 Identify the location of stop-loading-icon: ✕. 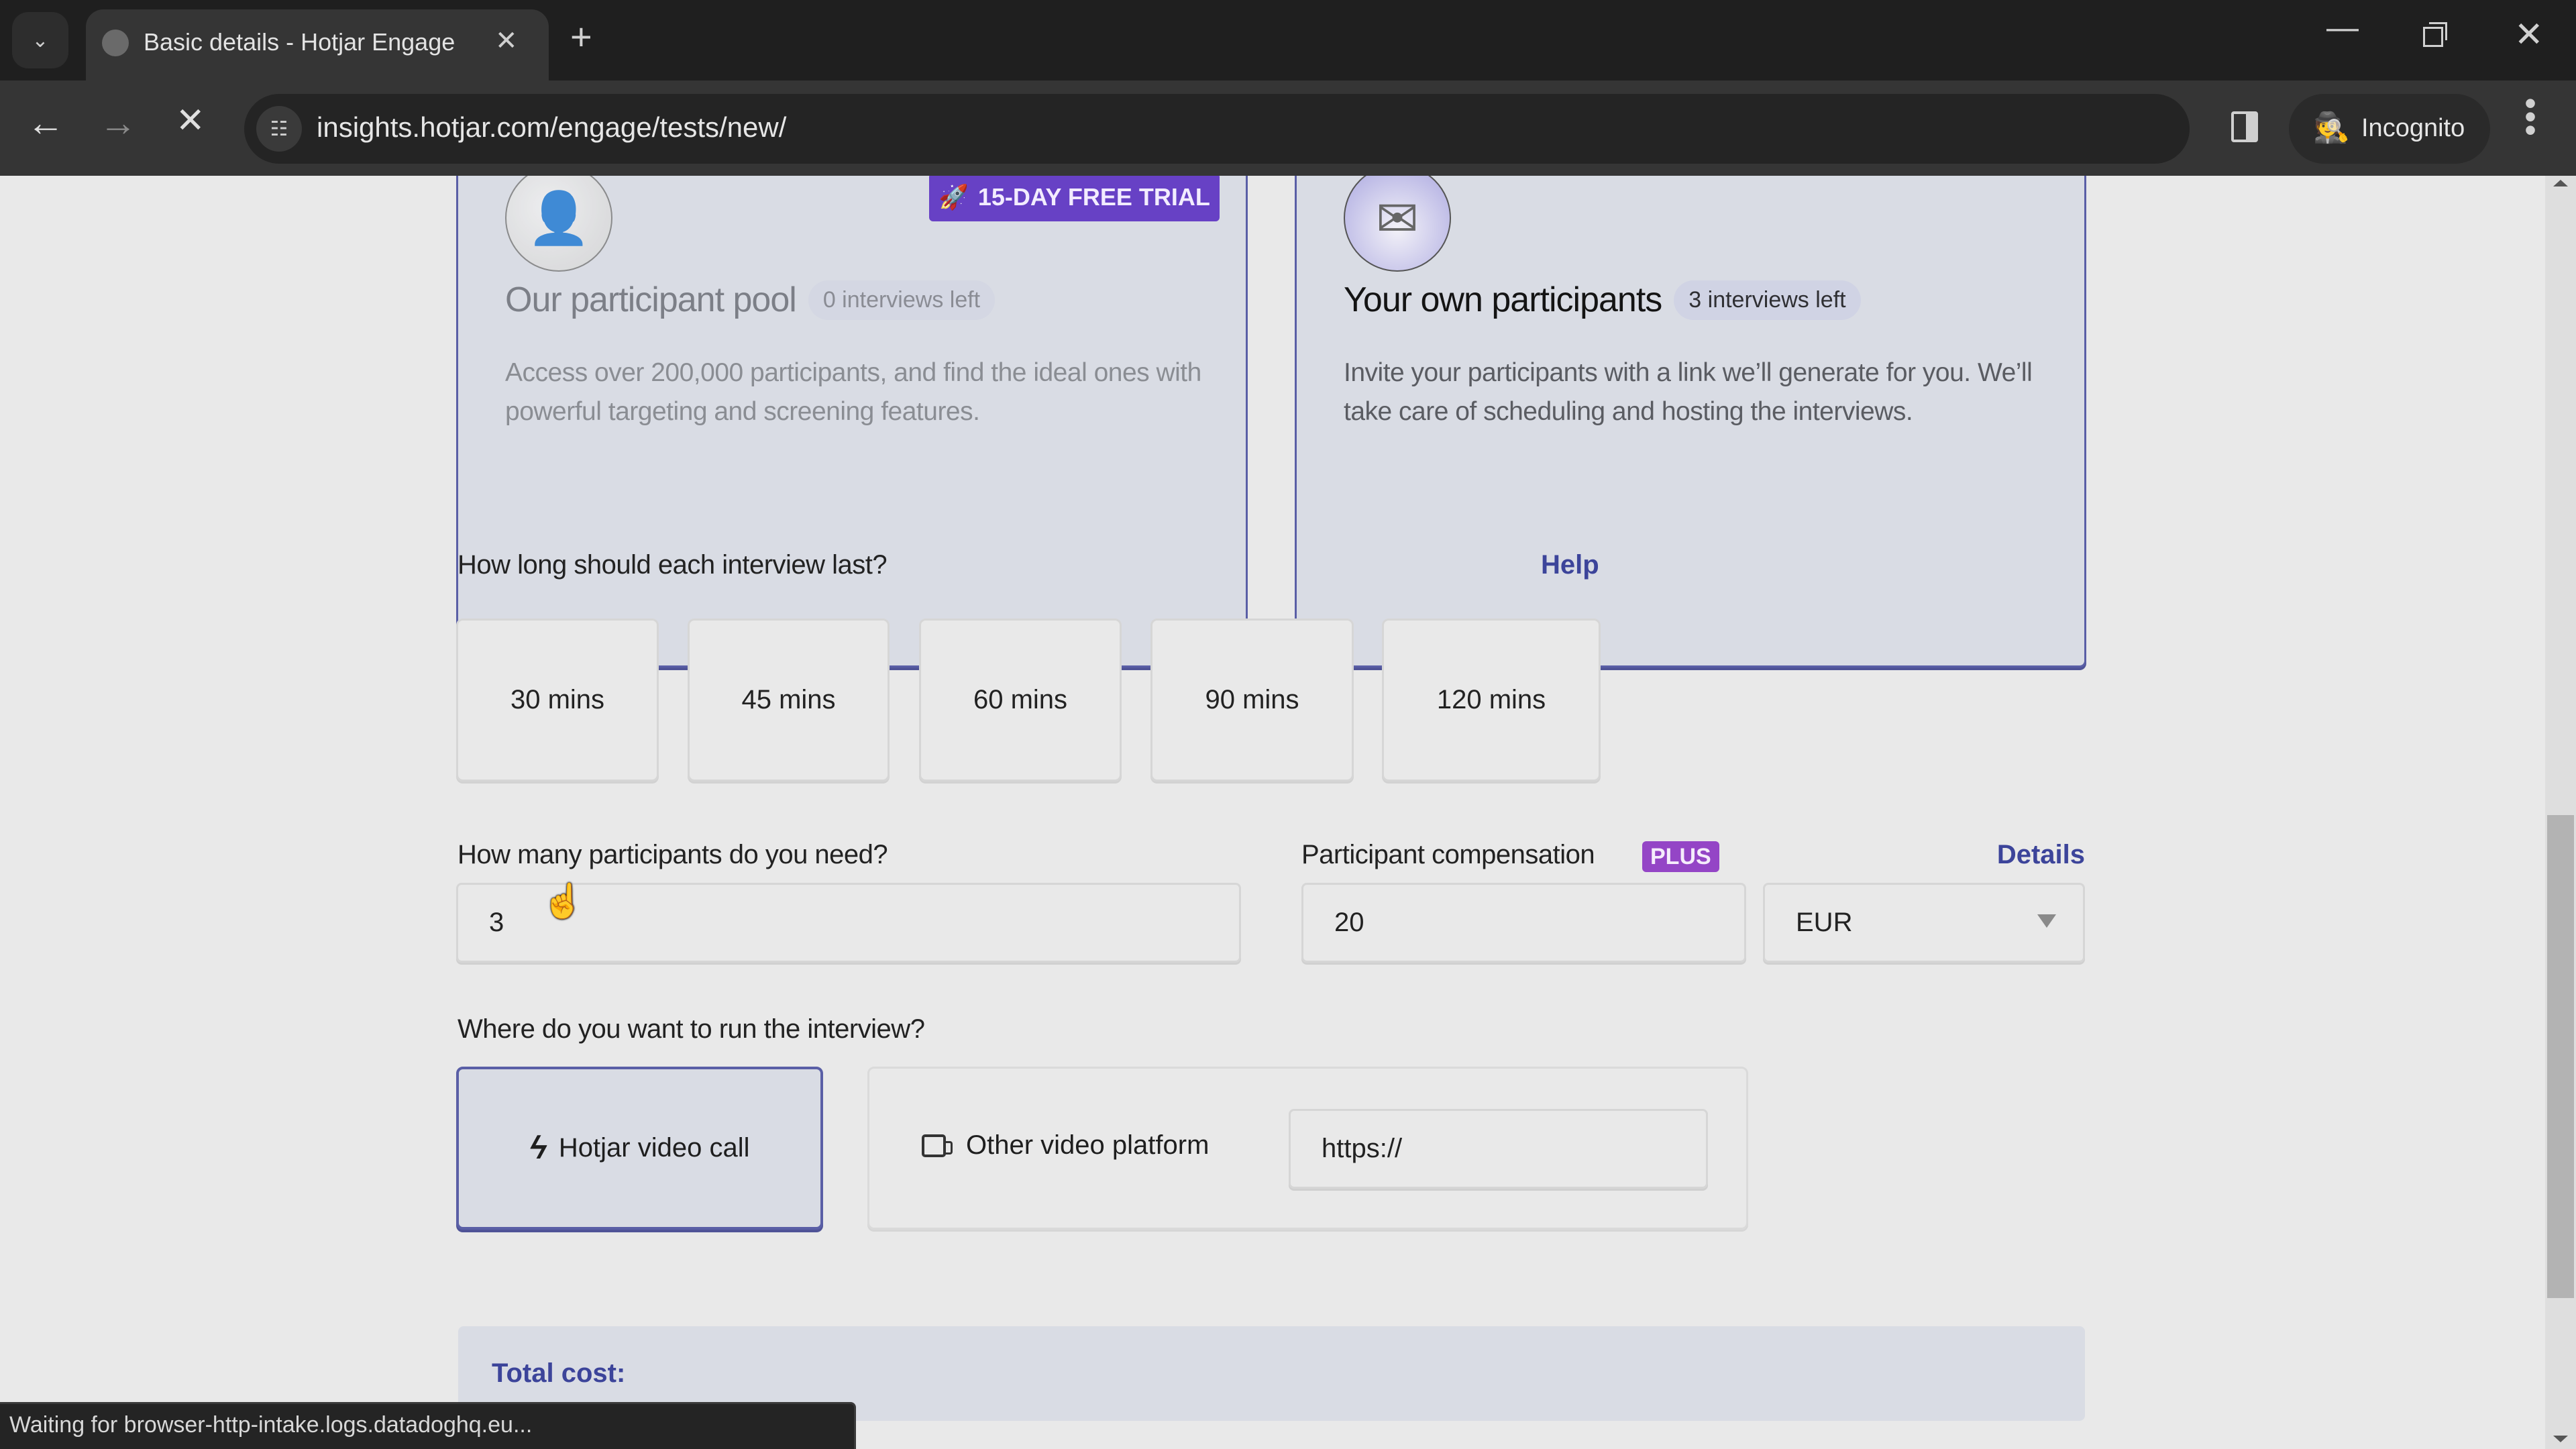
(190, 121).